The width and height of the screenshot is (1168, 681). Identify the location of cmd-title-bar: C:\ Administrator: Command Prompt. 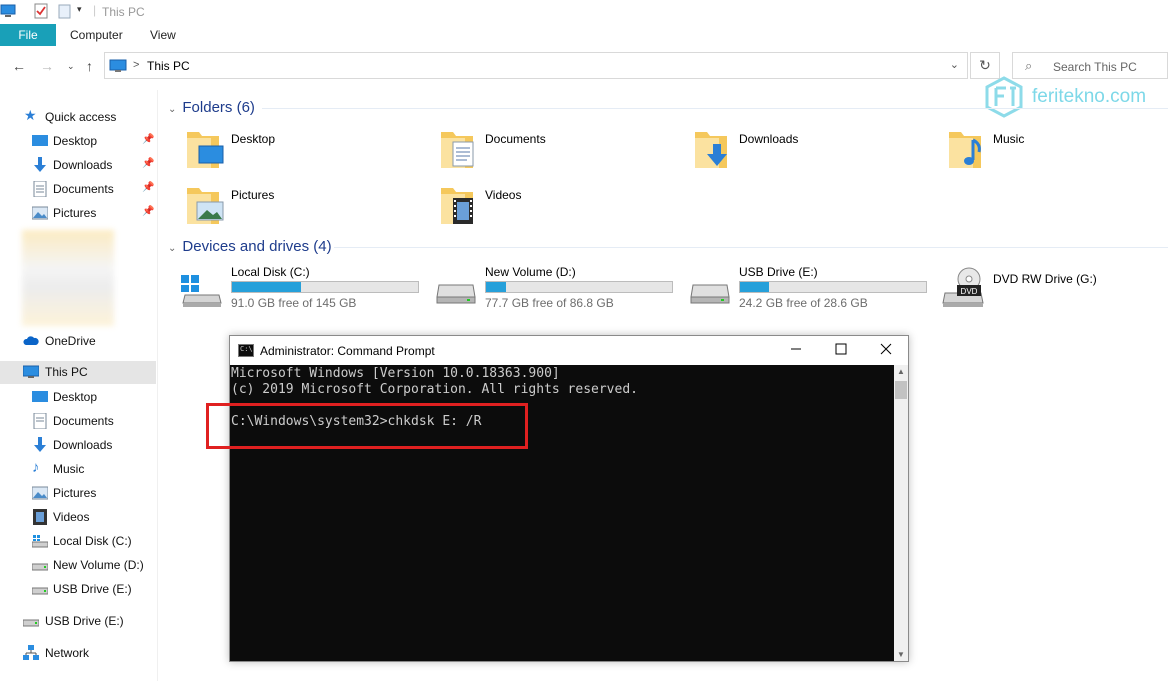
(569, 350).